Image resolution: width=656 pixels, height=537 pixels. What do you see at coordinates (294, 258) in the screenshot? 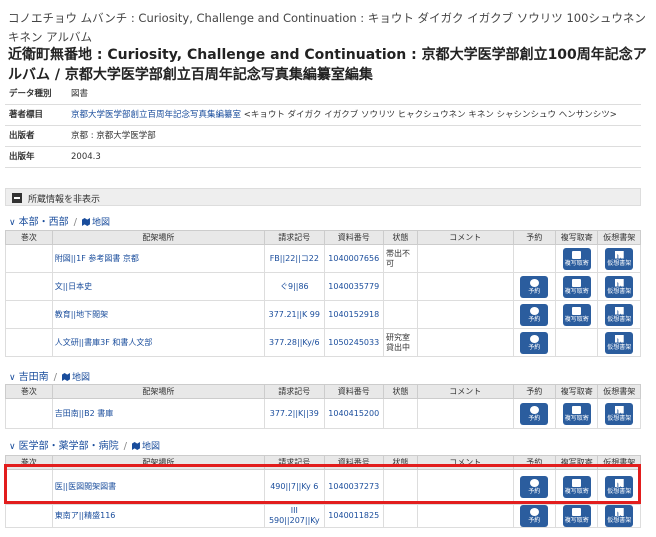
I see `call-number-link: FB||22||コ22` at bounding box center [294, 258].